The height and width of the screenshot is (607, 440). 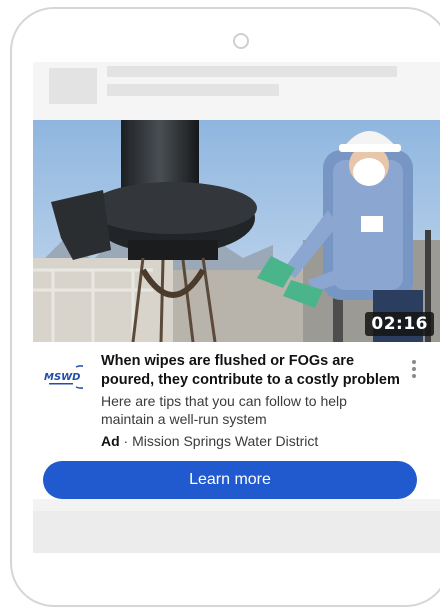 I want to click on video-duration-badge: 02:16, so click(x=399, y=324).